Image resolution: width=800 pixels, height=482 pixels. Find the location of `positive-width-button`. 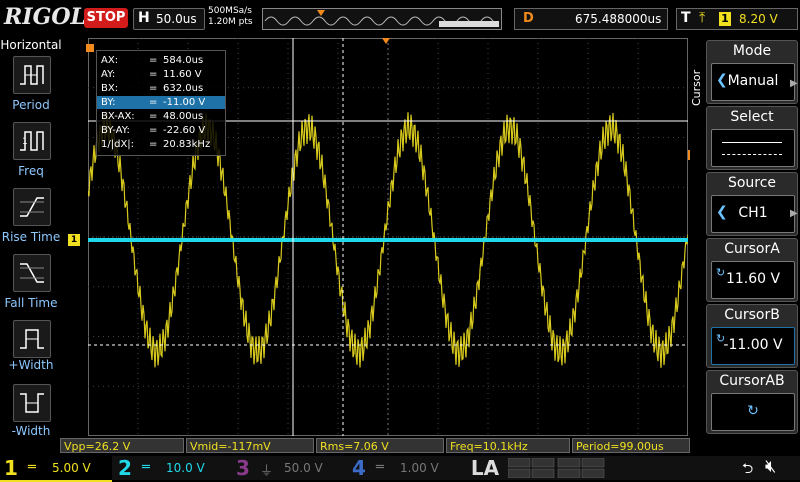

positive-width-button is located at coordinates (32, 339).